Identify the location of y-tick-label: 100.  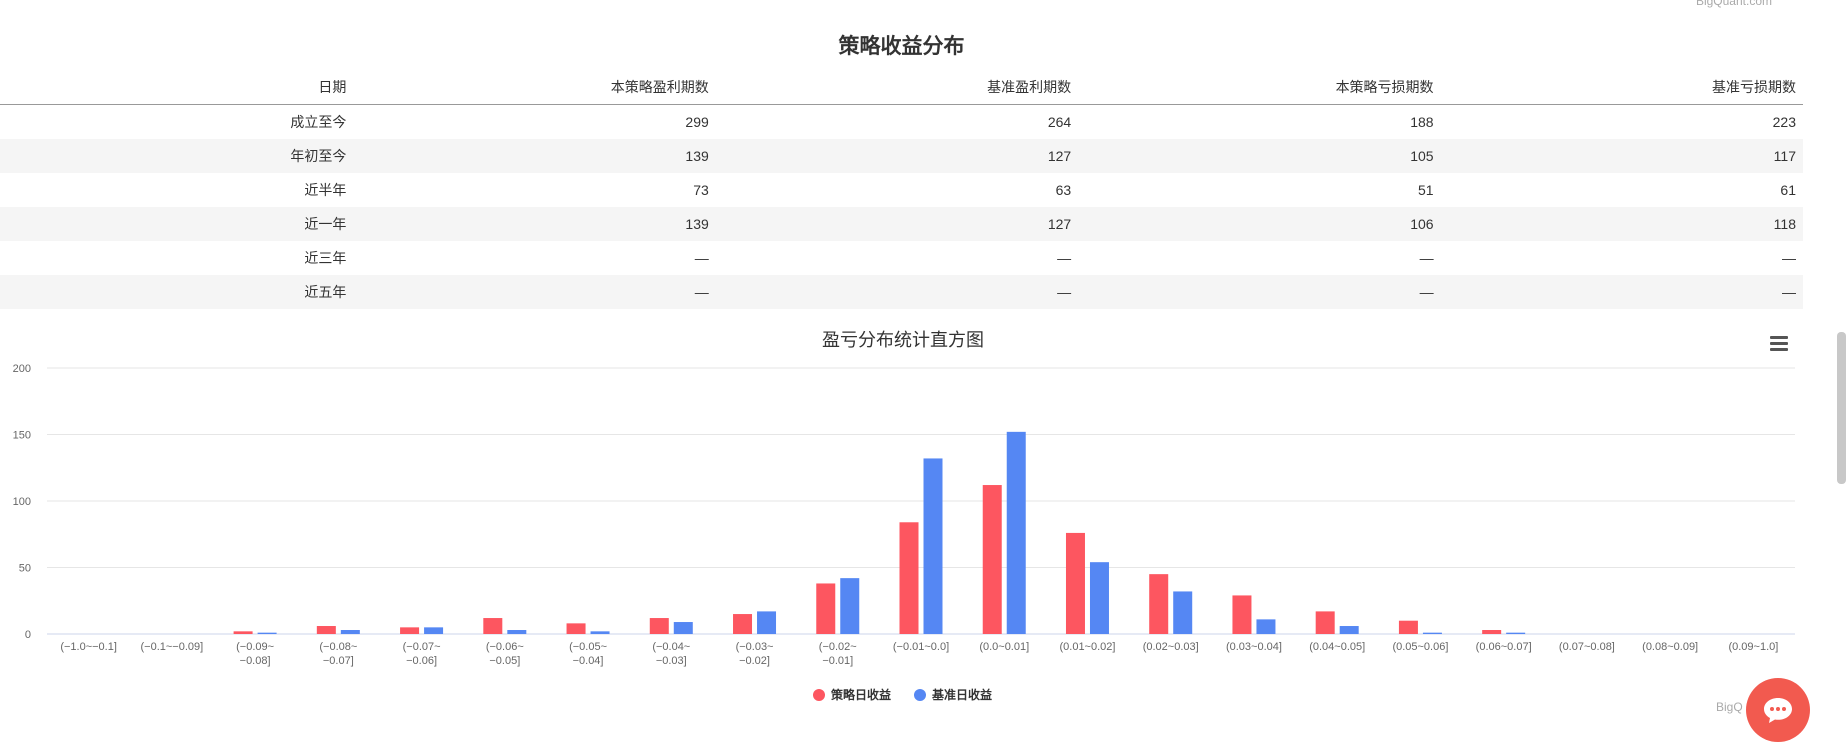
(22, 502).